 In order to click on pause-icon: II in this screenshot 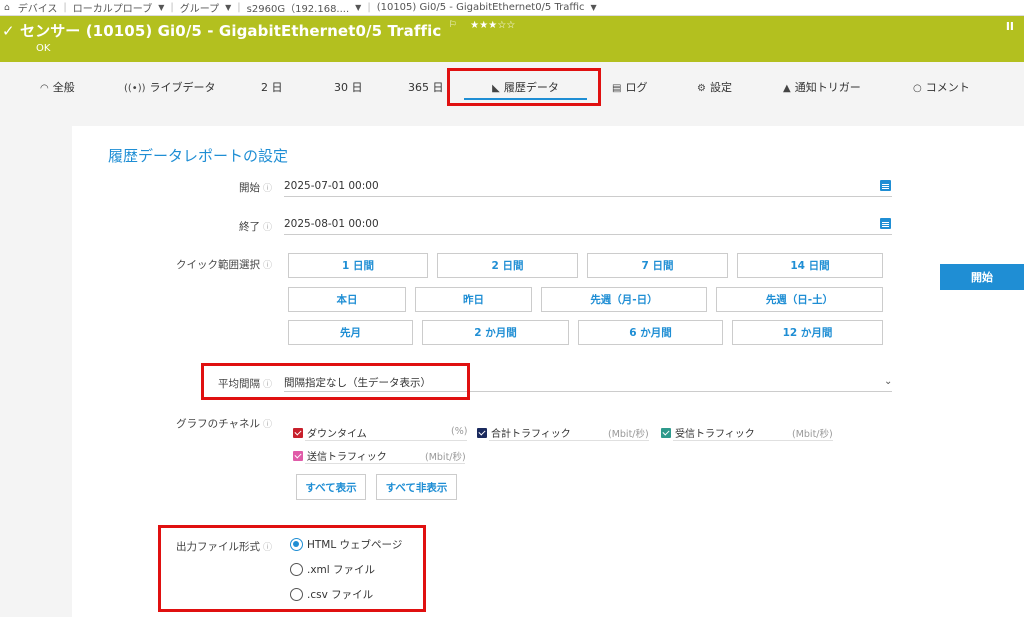, I will do `click(1010, 26)`.